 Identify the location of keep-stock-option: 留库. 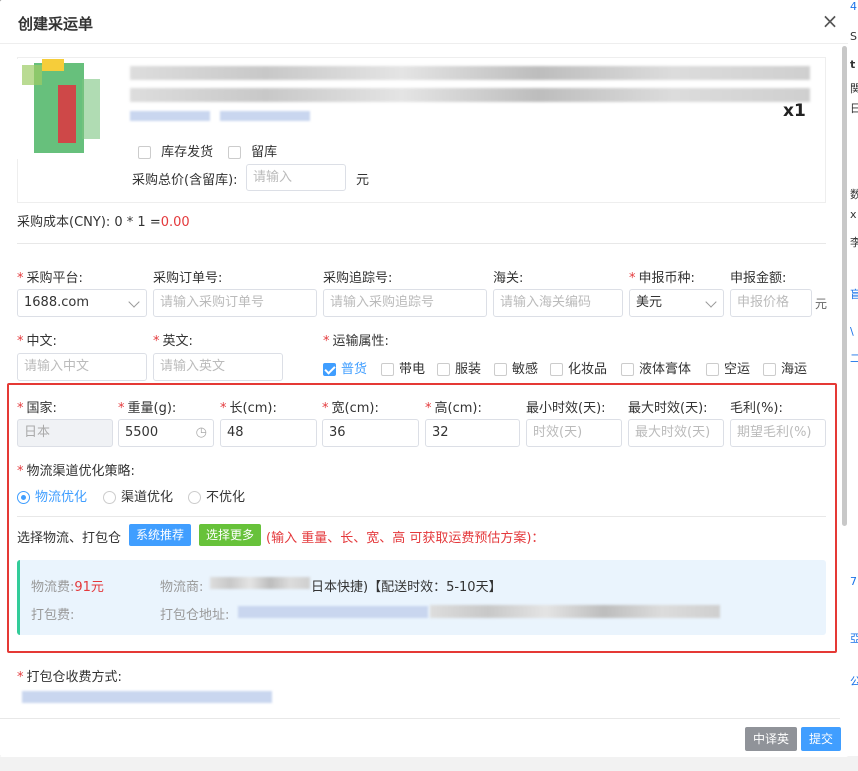
(252, 150).